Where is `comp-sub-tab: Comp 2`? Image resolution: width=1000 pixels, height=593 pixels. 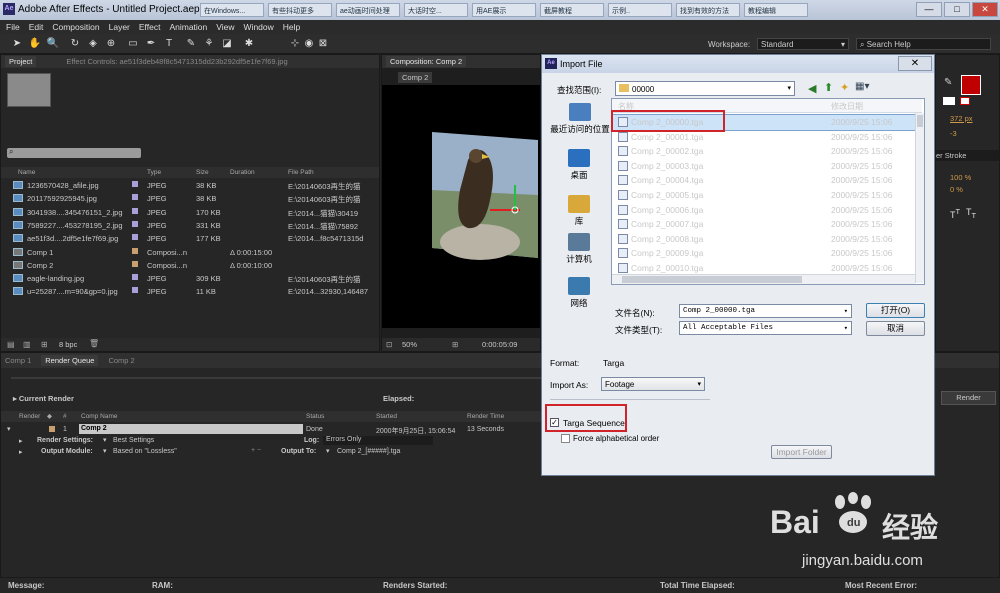 comp-sub-tab: Comp 2 is located at coordinates (415, 77).